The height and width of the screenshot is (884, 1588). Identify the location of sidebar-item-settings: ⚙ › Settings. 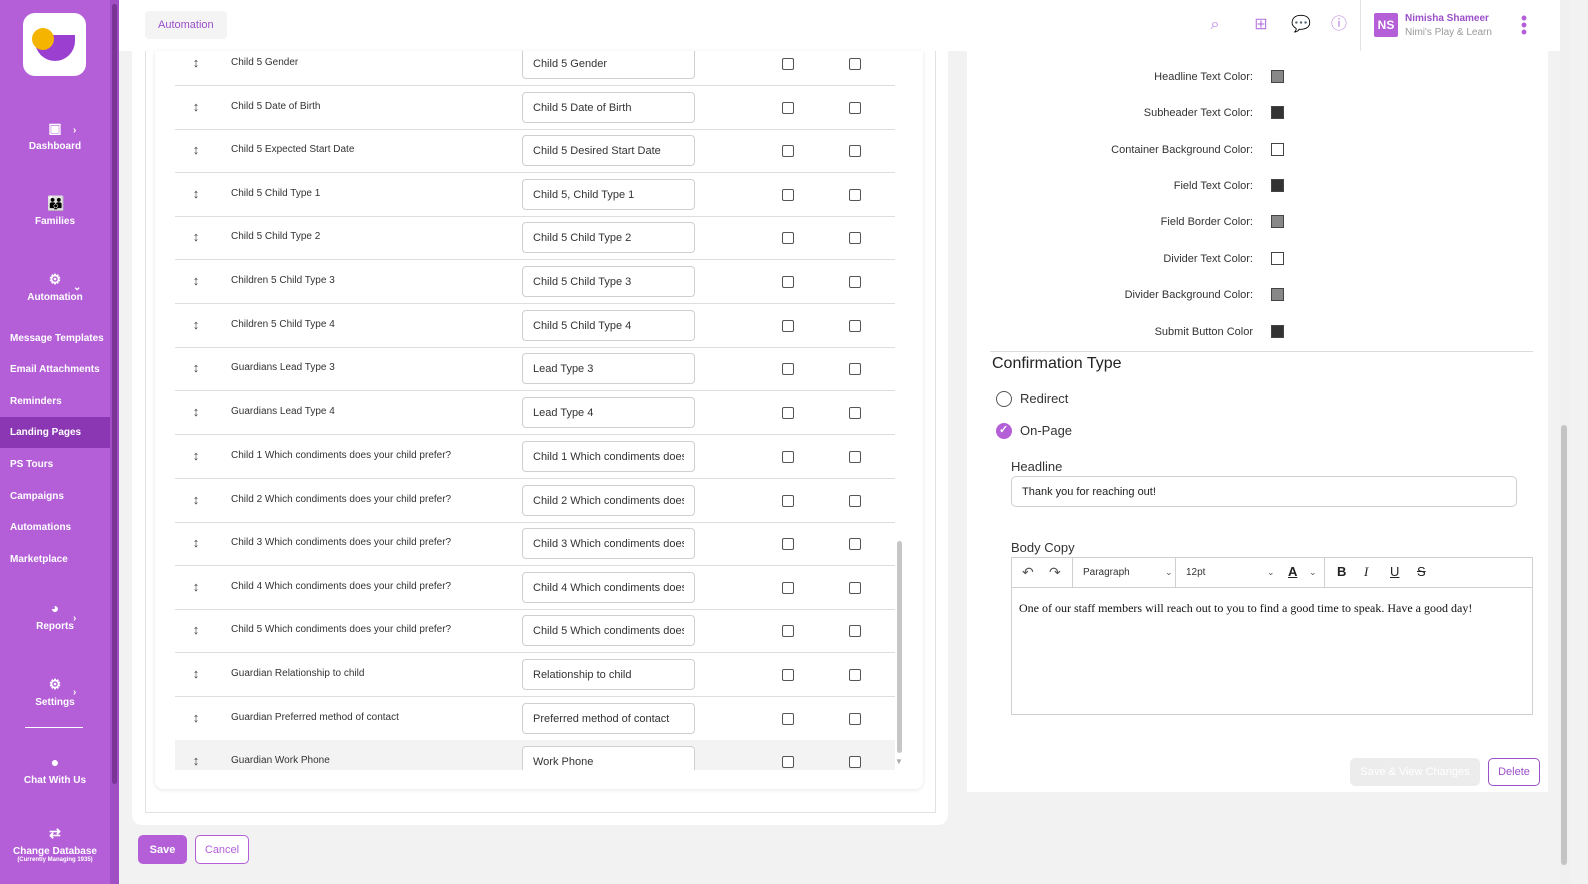
(55, 692).